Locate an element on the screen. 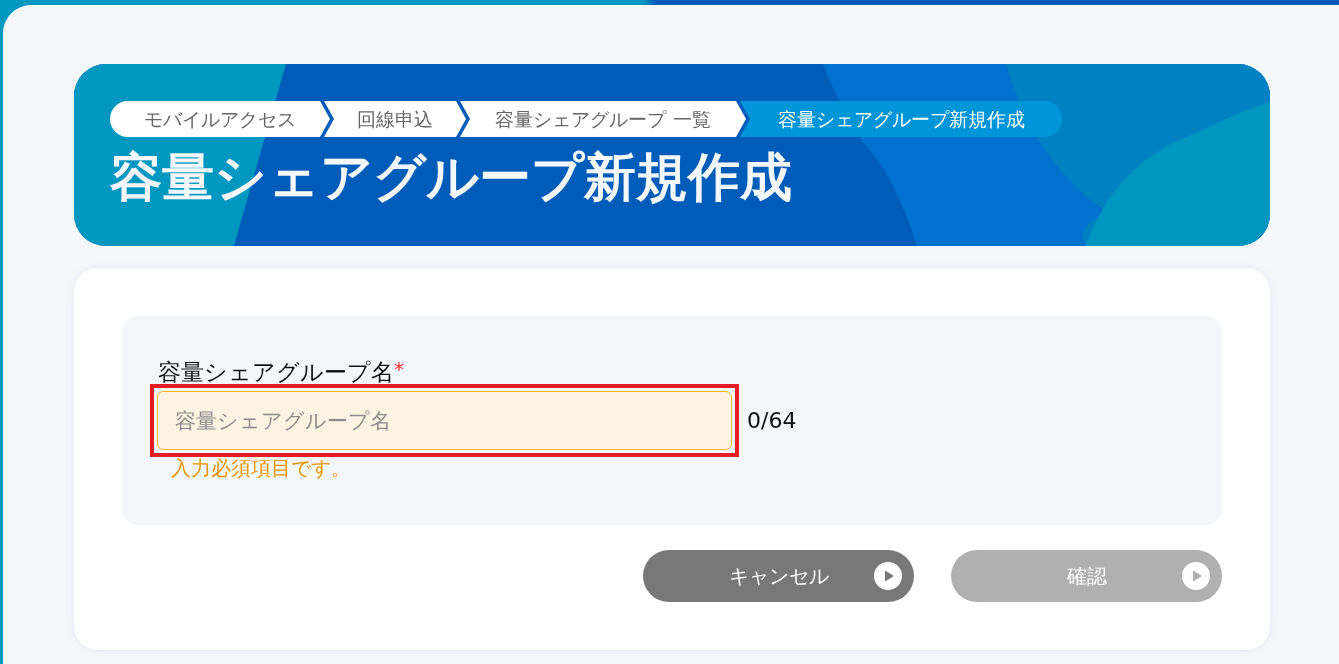  group-name-input: 容量シェアグループ名 is located at coordinates (444, 420).